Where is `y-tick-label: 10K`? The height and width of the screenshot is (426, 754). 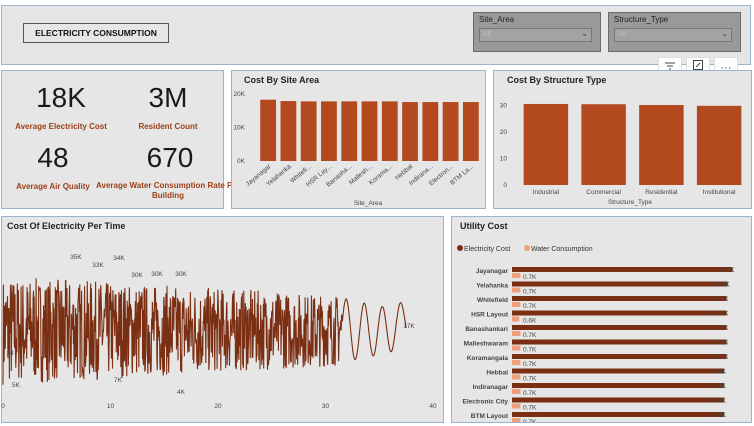
y-tick-label: 10K is located at coordinates (239, 128).